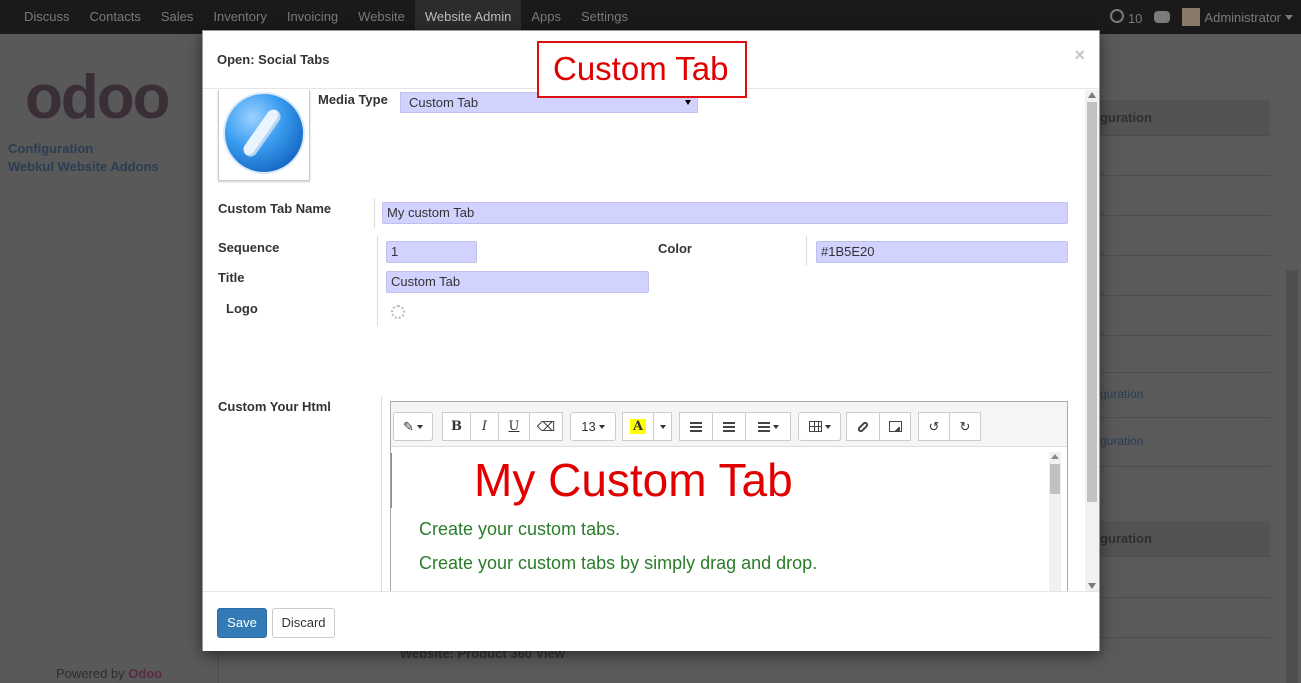 The image size is (1301, 683). I want to click on text-cursor, so click(391, 480).